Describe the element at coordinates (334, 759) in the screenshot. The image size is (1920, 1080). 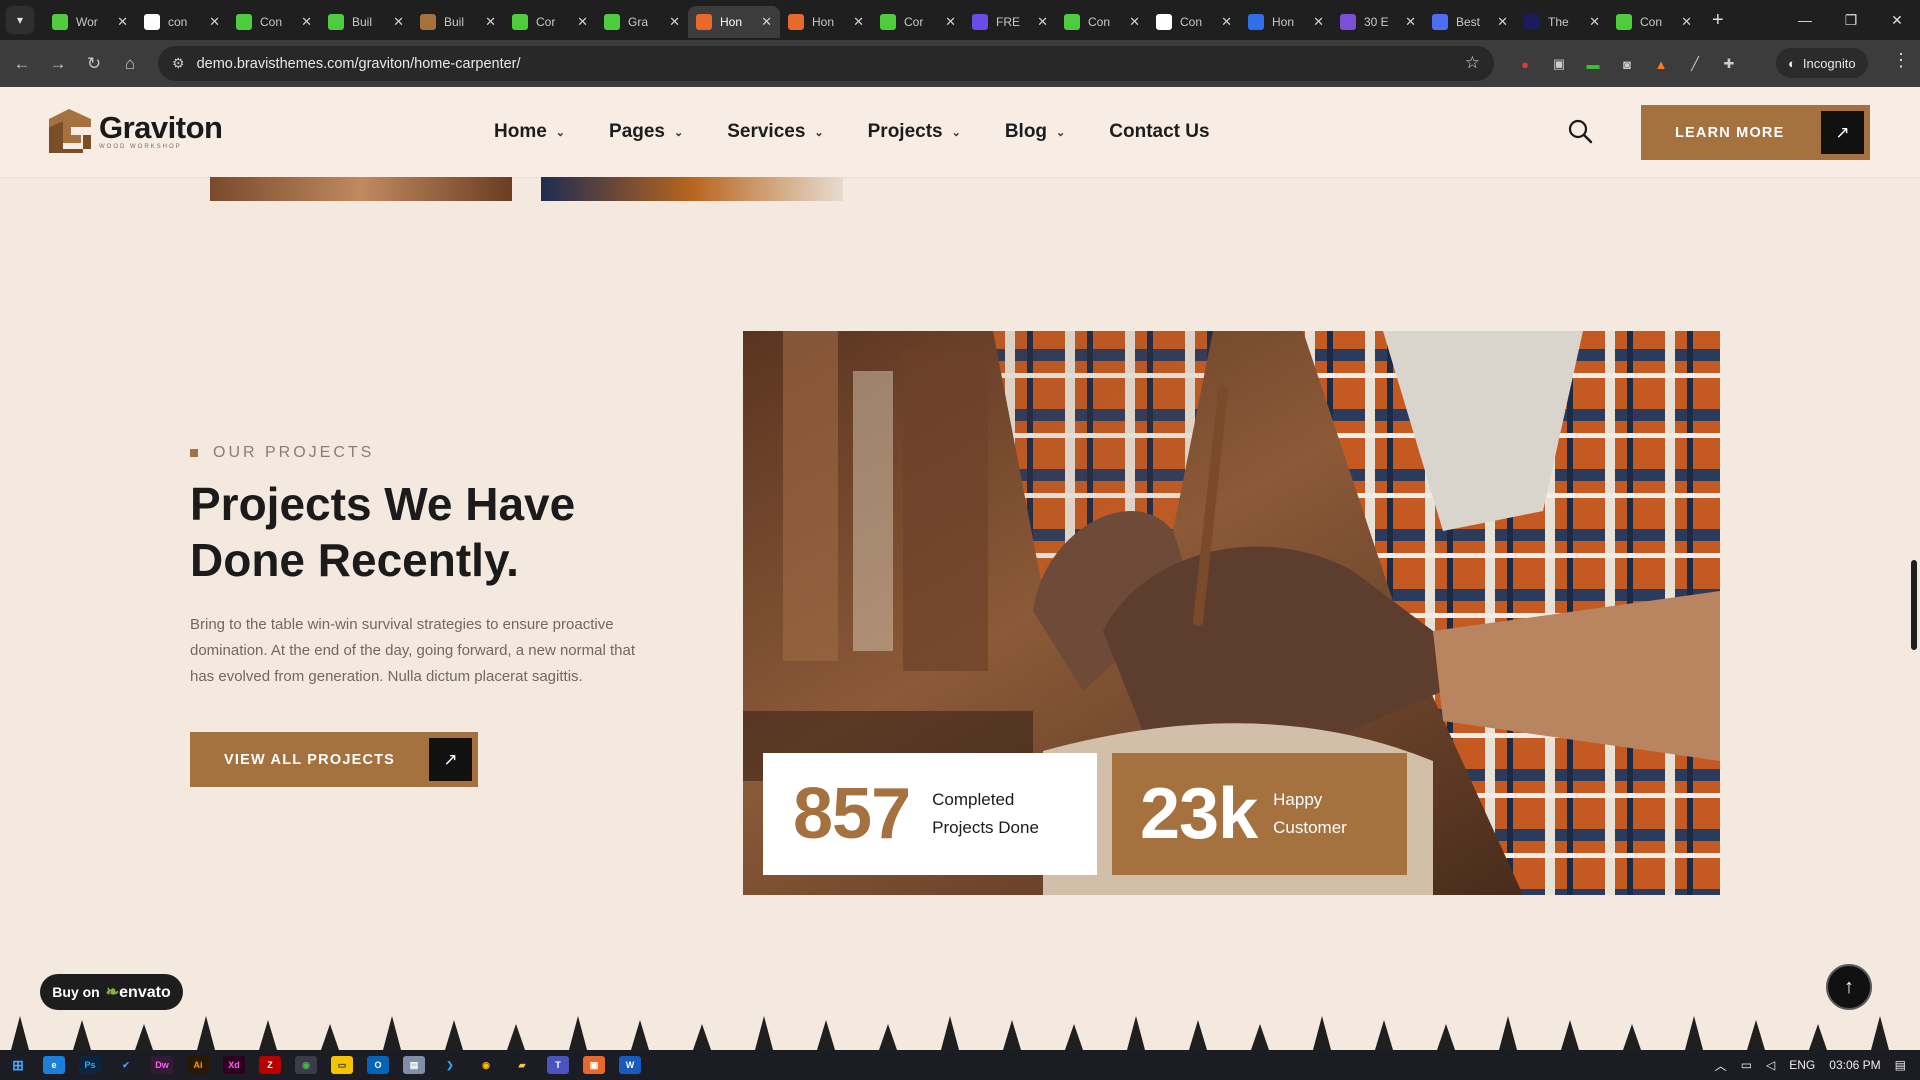
I see `view-all-projects-button: VIEW ALL PROJECTS ↗` at that location.